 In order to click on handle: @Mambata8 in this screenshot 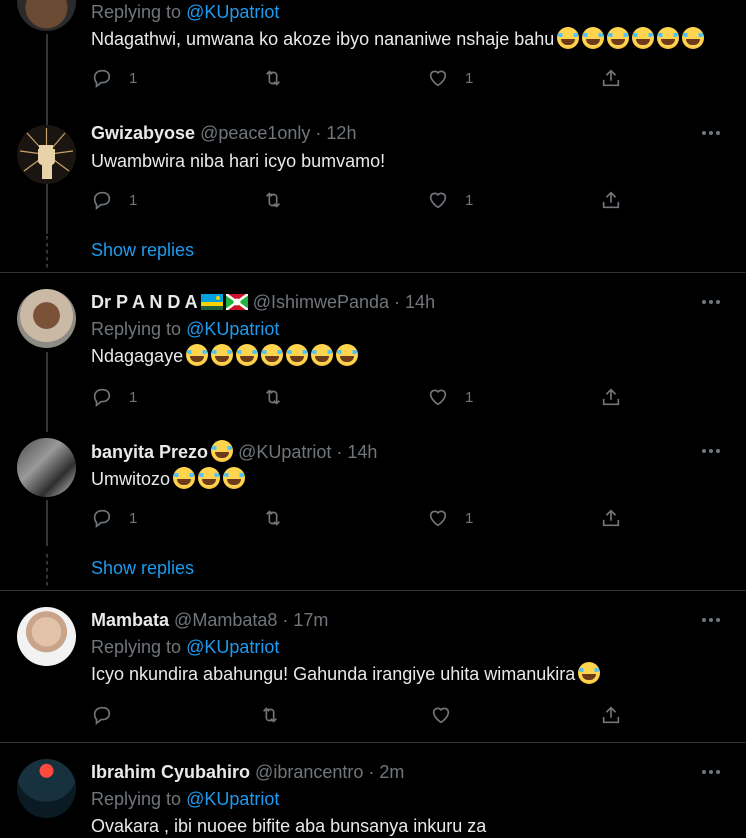, I will do `click(225, 620)`.